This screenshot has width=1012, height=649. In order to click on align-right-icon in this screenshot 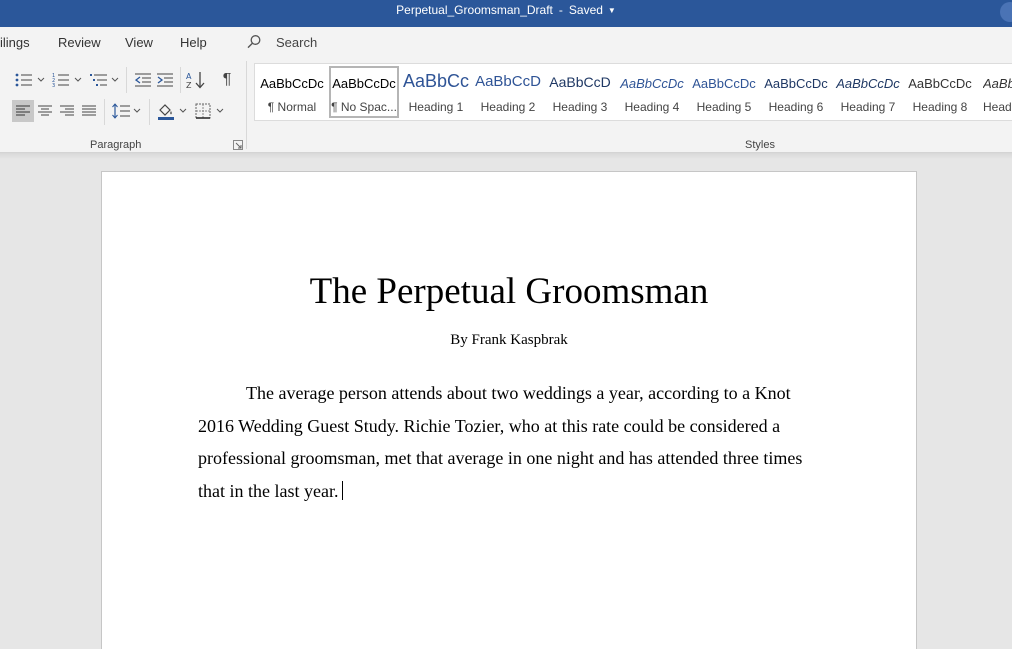, I will do `click(67, 110)`.